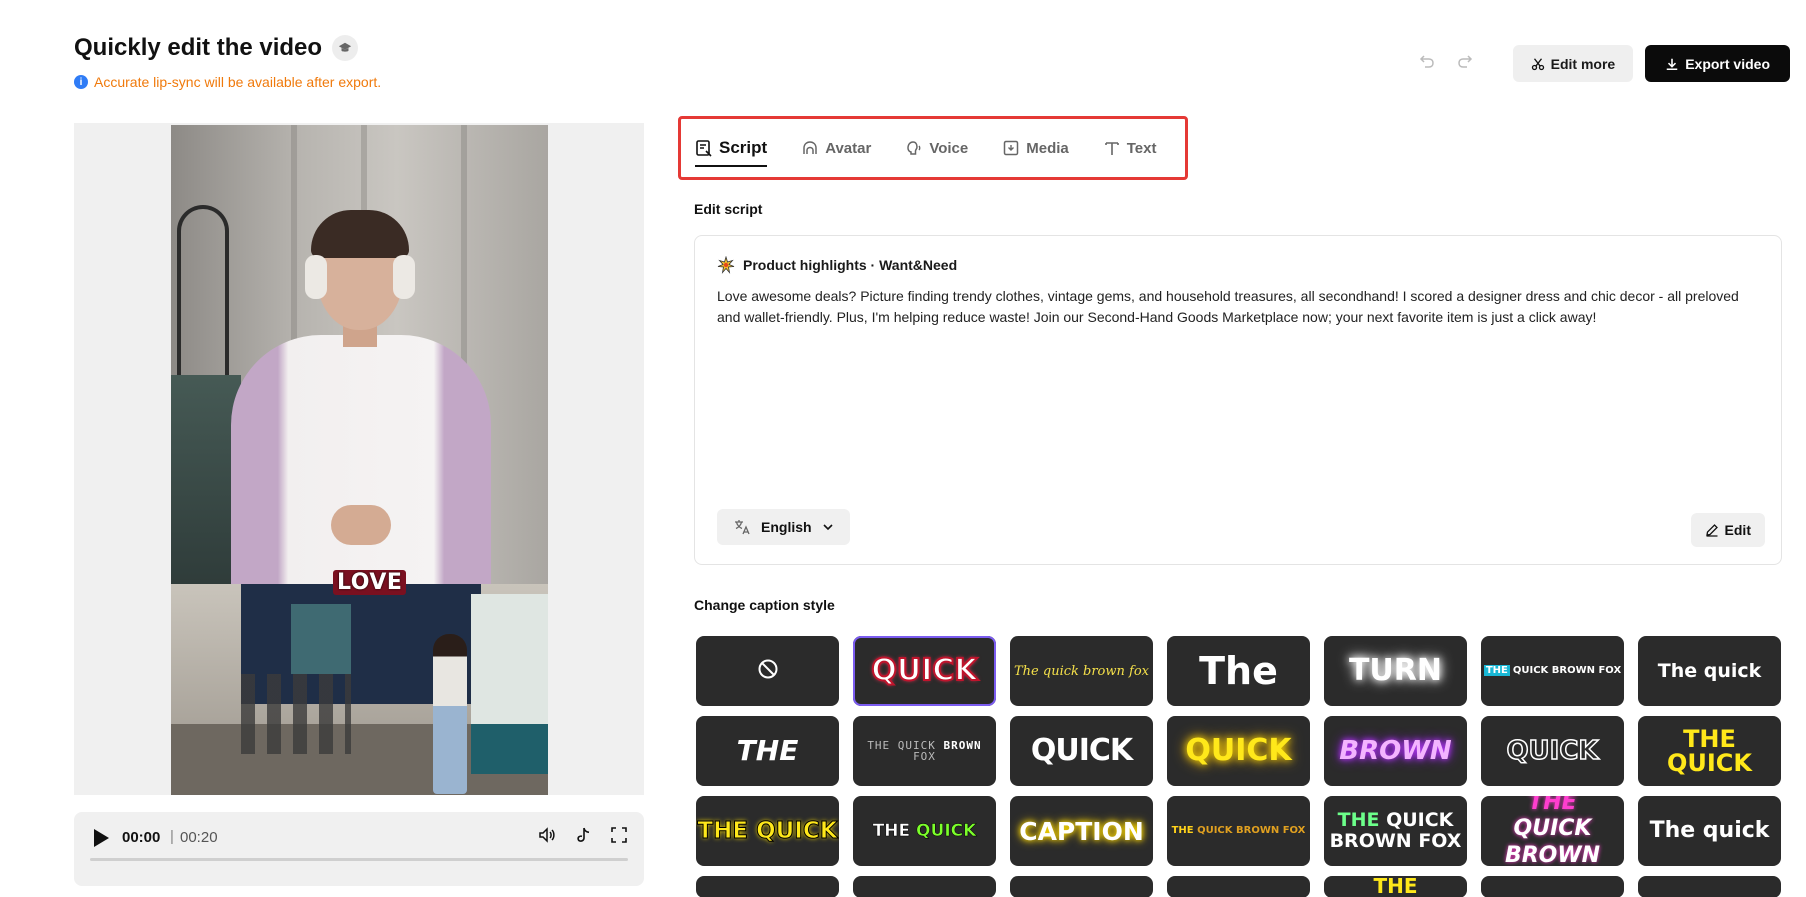  I want to click on total-time: 00:20, so click(199, 837).